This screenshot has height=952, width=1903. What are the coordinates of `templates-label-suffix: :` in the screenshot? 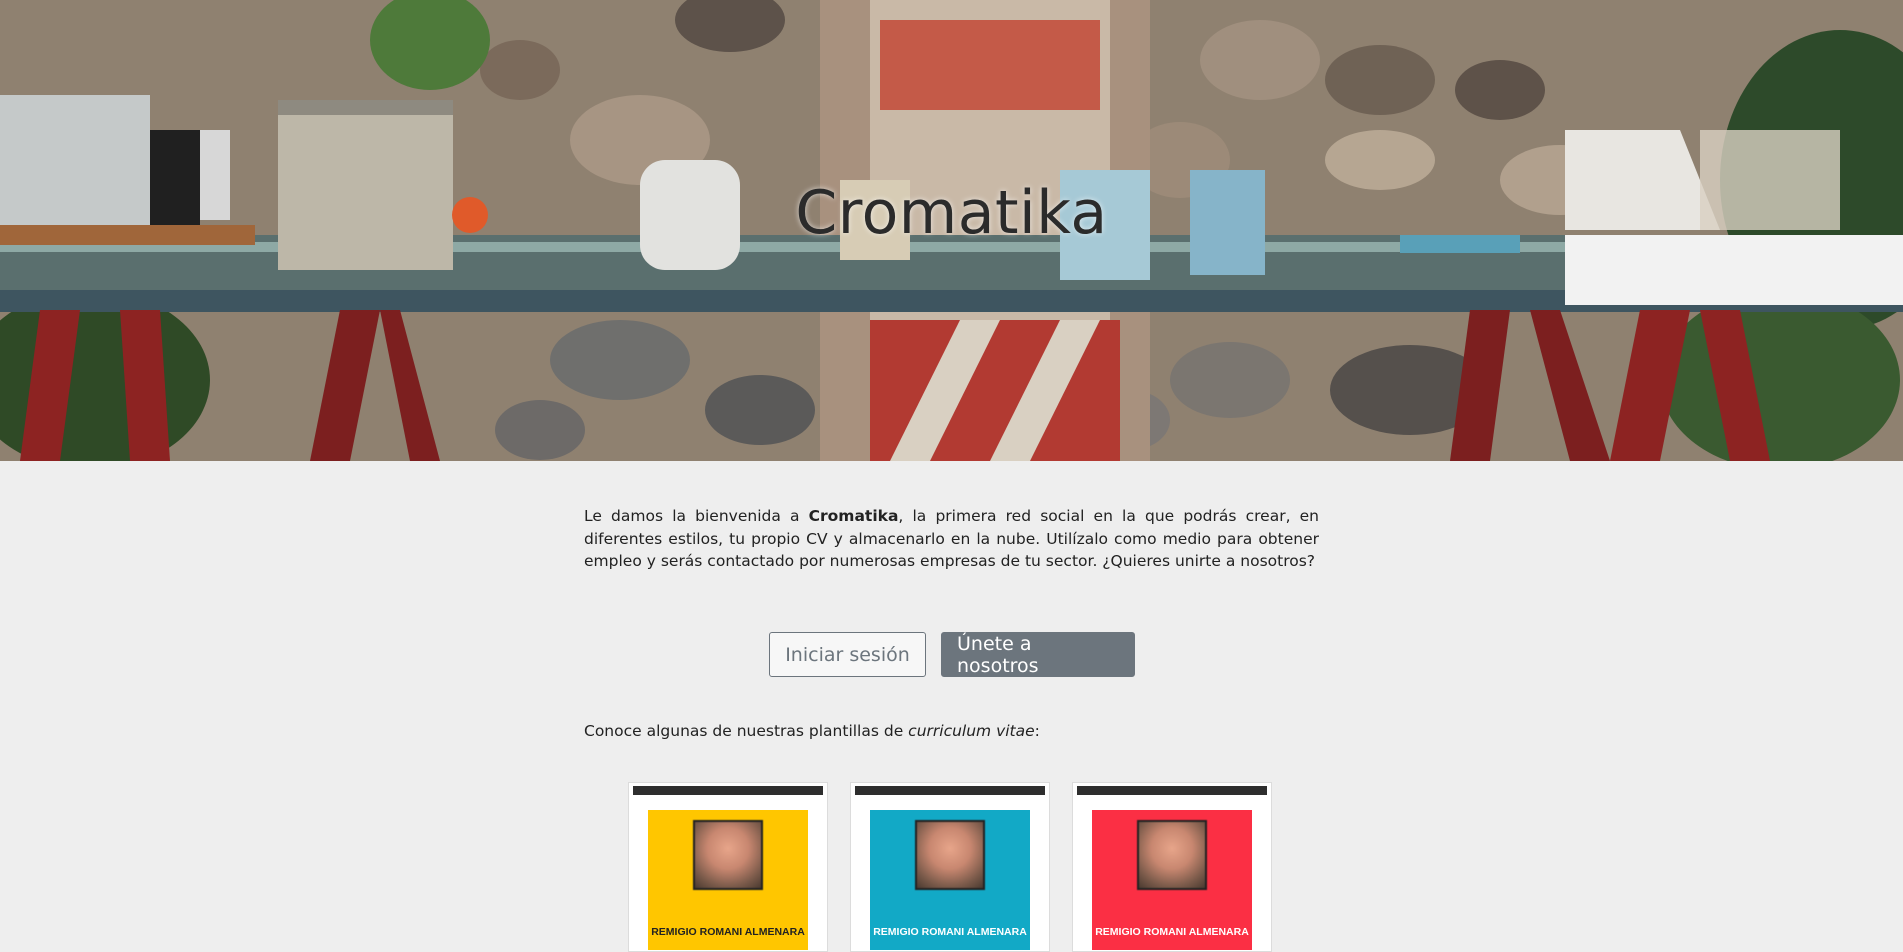 It's located at (1037, 731).